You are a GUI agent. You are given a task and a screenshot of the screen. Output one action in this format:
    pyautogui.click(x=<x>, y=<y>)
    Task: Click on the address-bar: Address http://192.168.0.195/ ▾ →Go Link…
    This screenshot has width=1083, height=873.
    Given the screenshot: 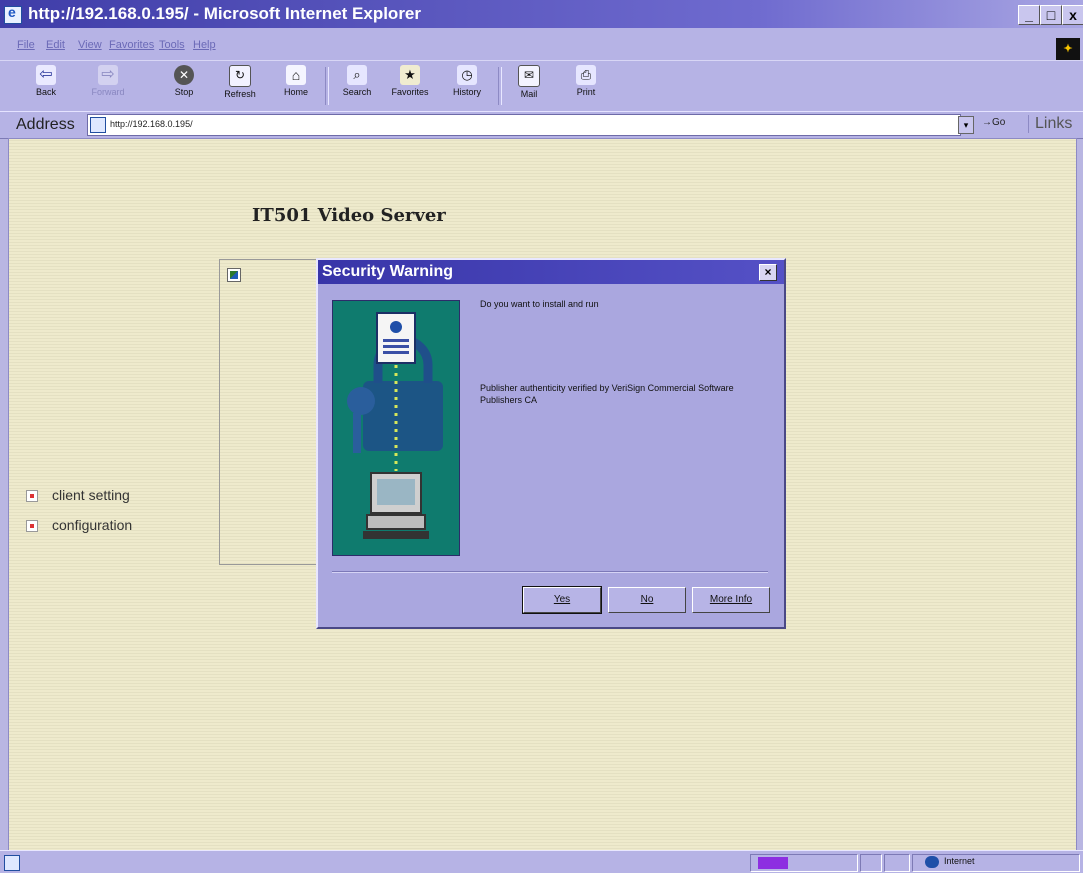 What is the action you would take?
    pyautogui.click(x=541, y=125)
    